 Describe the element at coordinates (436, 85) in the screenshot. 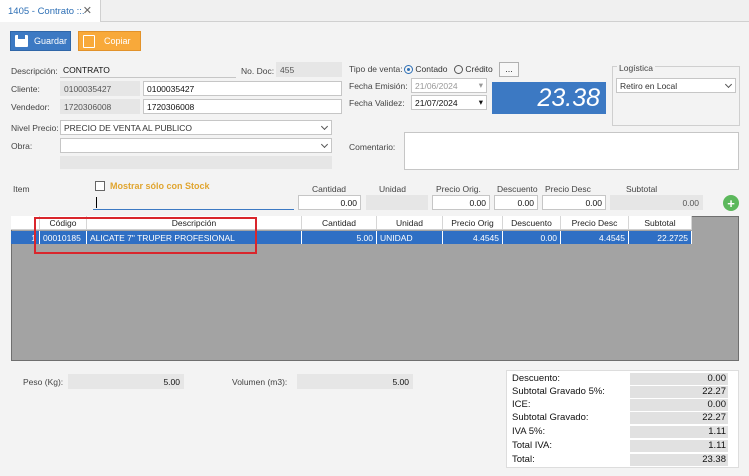

I see `fecha-emision-value: 21/06/2024` at that location.